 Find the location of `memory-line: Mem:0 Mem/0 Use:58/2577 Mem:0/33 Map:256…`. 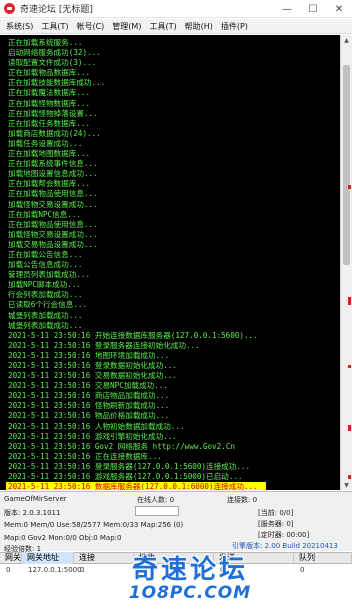

memory-line: Mem:0 Mem/0 Use:58/2577 Mem:0/33 Map:256… is located at coordinates (94, 525).